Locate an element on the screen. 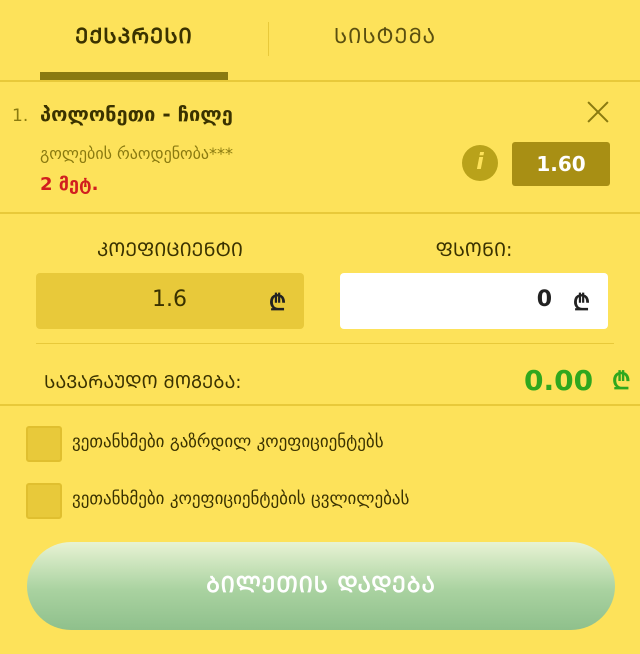  odd-badge: 1.60 is located at coordinates (561, 164).